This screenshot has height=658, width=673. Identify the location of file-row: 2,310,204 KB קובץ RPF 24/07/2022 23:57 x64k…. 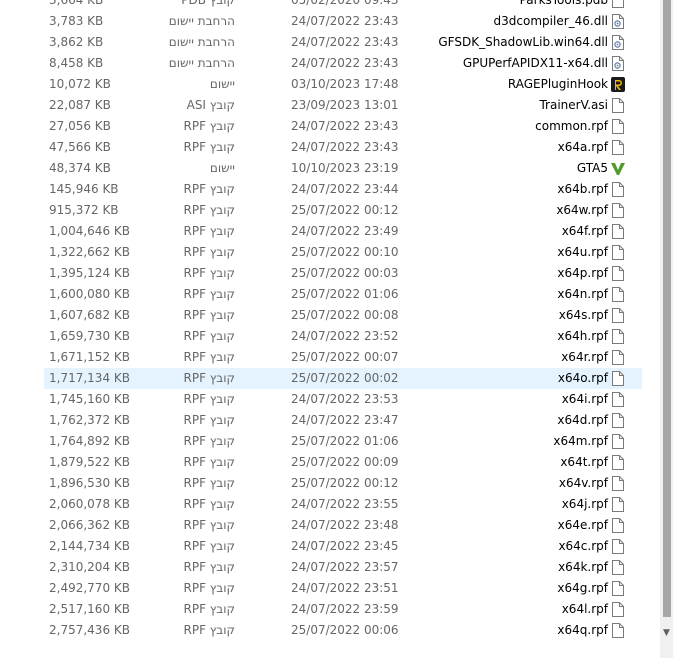
(330, 567).